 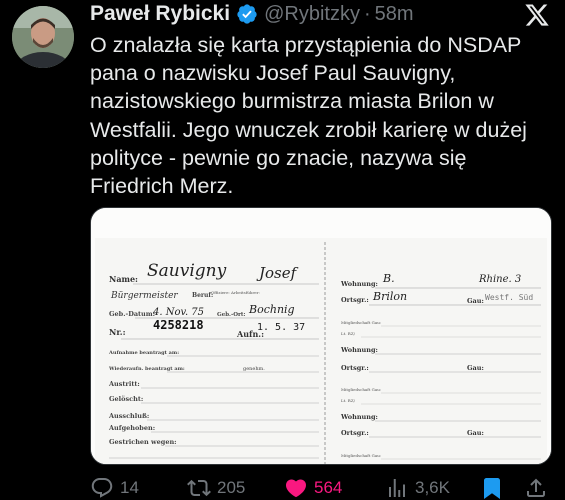 I want to click on bookmark-button, so click(x=492, y=488).